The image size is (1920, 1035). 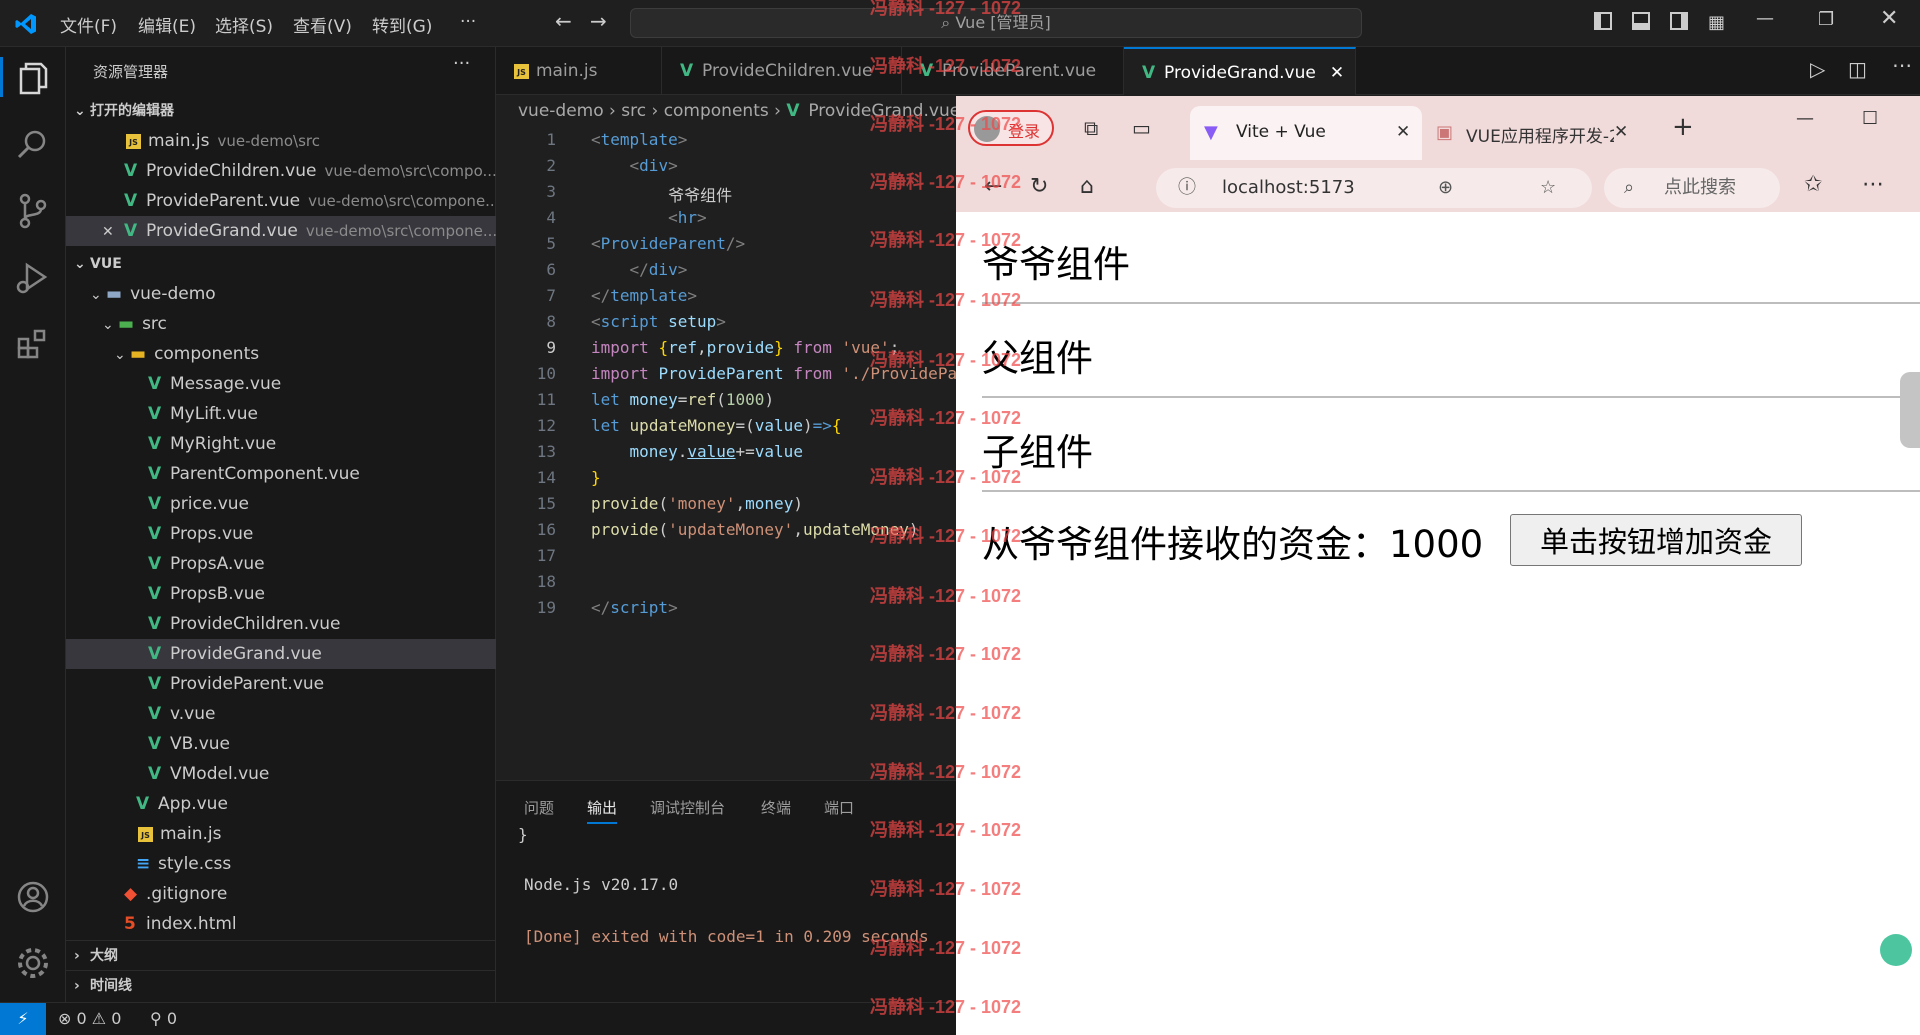 I want to click on browser-tab-active: ▼ Vite + Vue ✕, so click(x=1306, y=133).